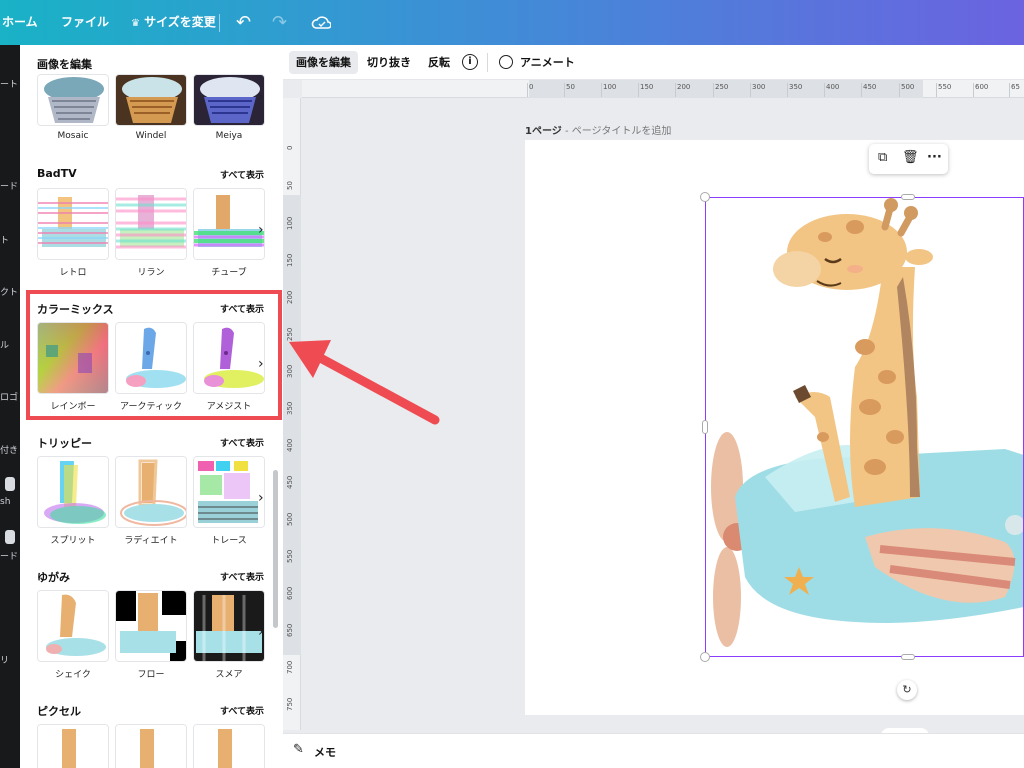 The image size is (1024, 768). Describe the element at coordinates (934, 157) in the screenshot. I see `more-icon: ···` at that location.